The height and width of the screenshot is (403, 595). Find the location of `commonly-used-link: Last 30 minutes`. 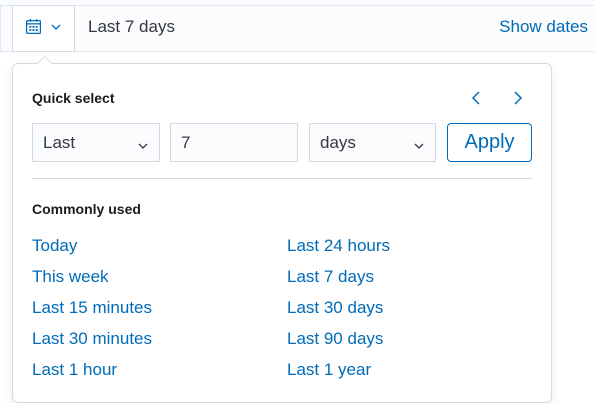

commonly-used-link: Last 30 minutes is located at coordinates (92, 339).